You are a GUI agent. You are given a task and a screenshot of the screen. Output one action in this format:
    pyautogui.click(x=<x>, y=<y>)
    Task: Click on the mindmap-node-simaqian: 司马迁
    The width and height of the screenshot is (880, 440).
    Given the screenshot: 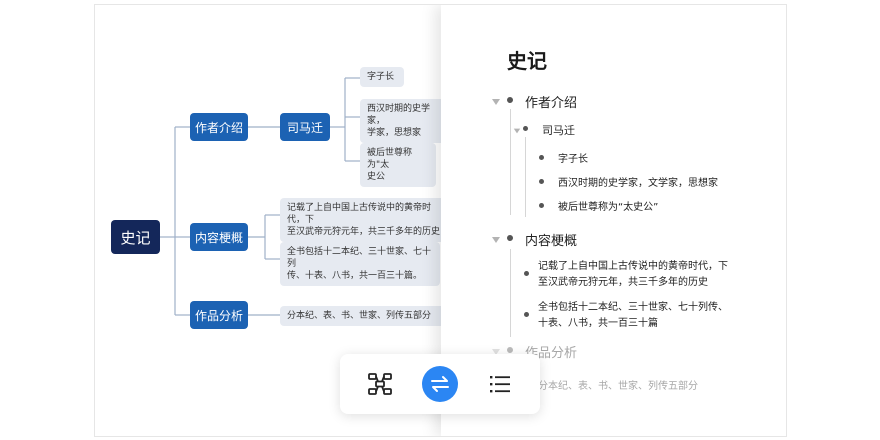 What is the action you would take?
    pyautogui.click(x=305, y=127)
    